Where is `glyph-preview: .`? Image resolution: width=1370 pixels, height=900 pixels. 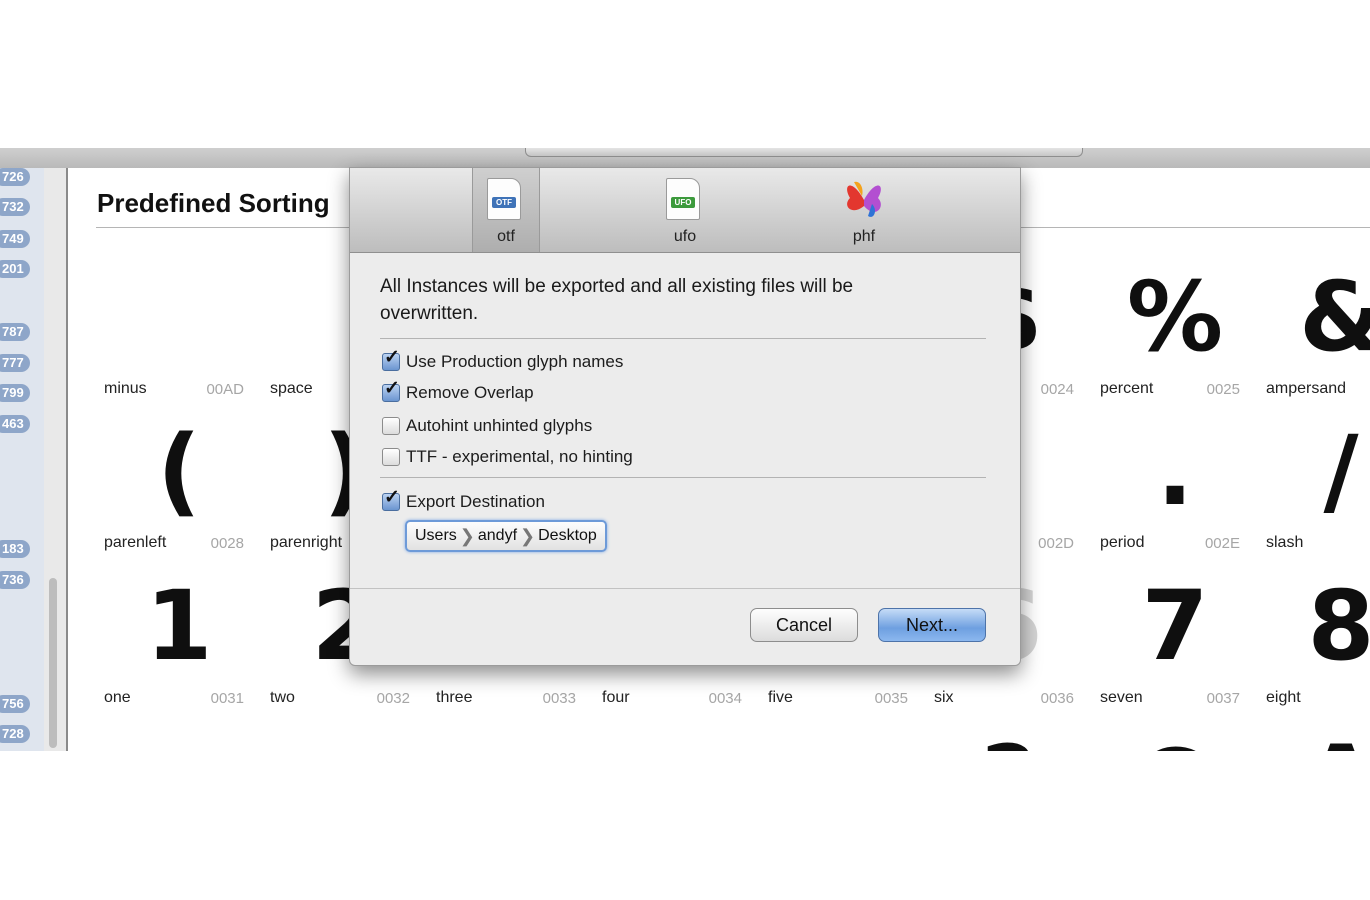
glyph-preview: . is located at coordinates (1175, 471).